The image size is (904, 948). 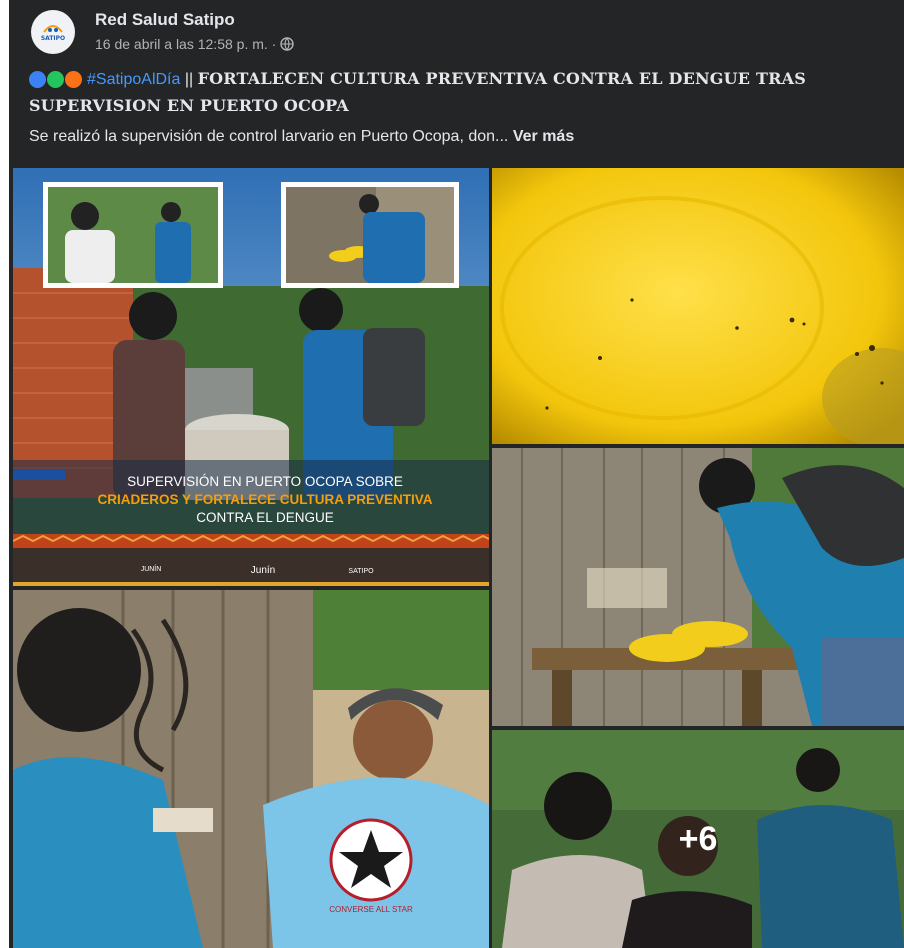 I want to click on poster-logo-1: JUNÍN, so click(x=151, y=568).